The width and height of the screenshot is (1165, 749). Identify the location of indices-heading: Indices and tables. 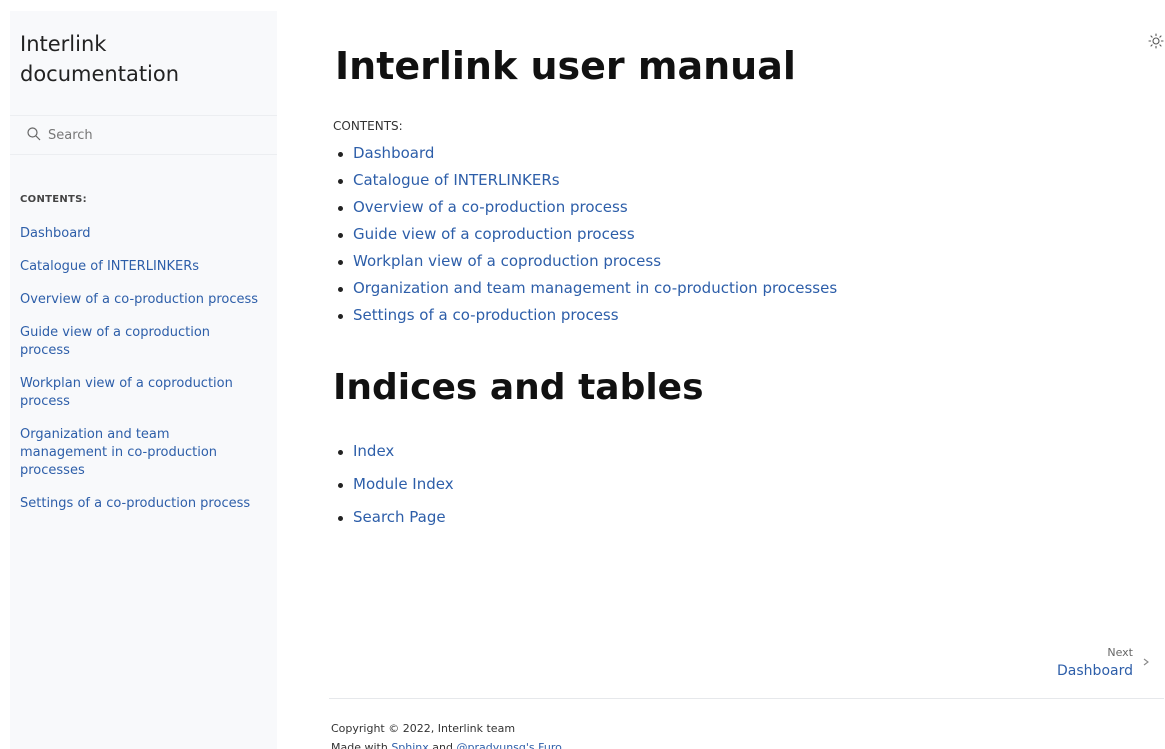
(518, 387).